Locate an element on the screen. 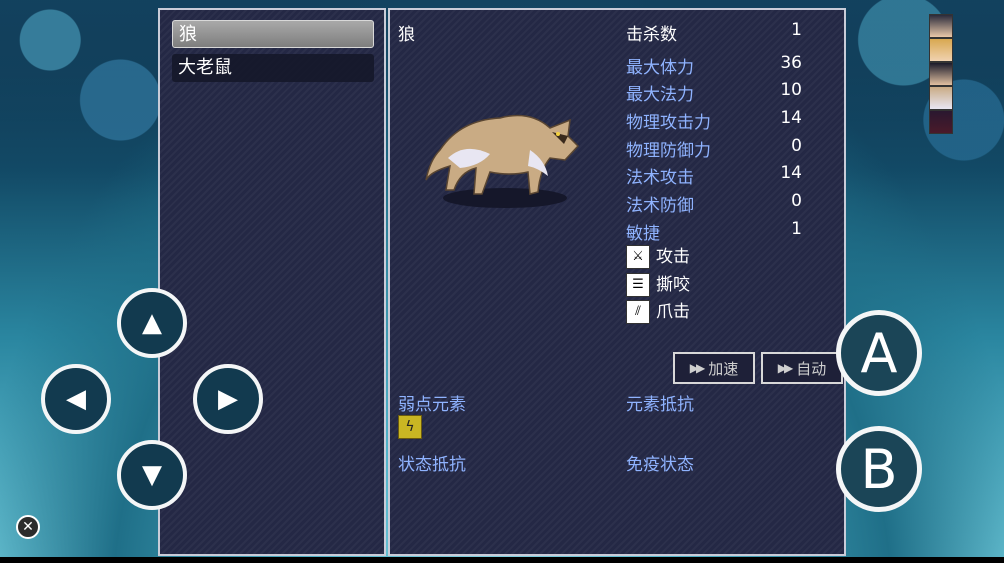  claw-icon: ⫽ is located at coordinates (638, 312).